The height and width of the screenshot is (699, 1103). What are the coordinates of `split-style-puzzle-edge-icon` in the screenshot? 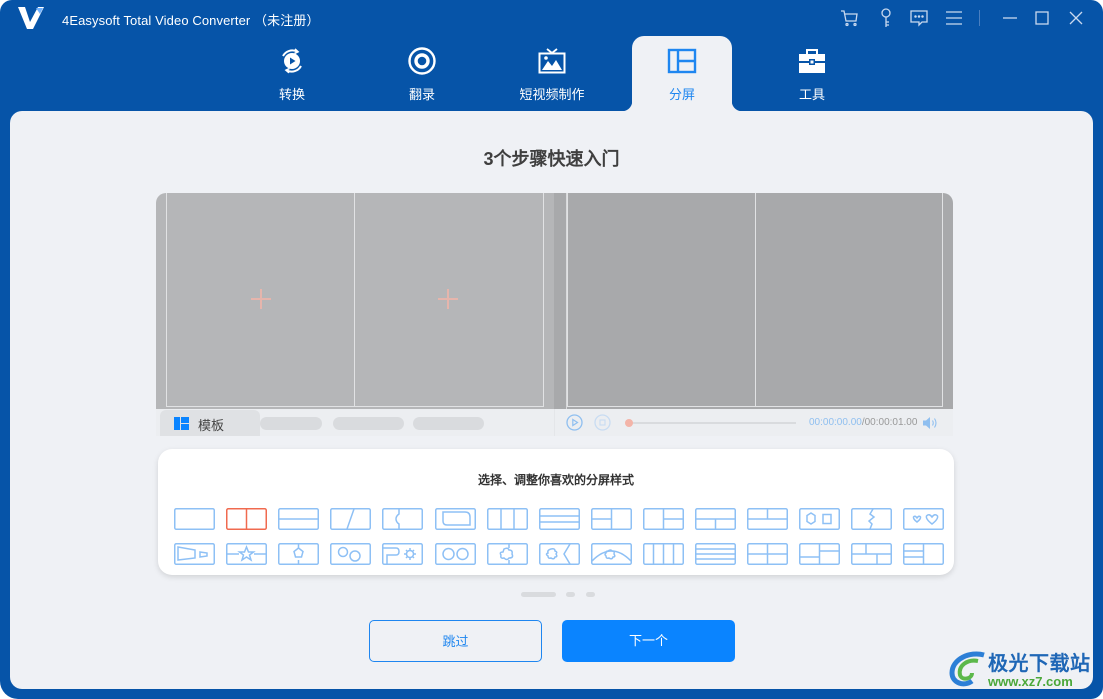 It's located at (403, 519).